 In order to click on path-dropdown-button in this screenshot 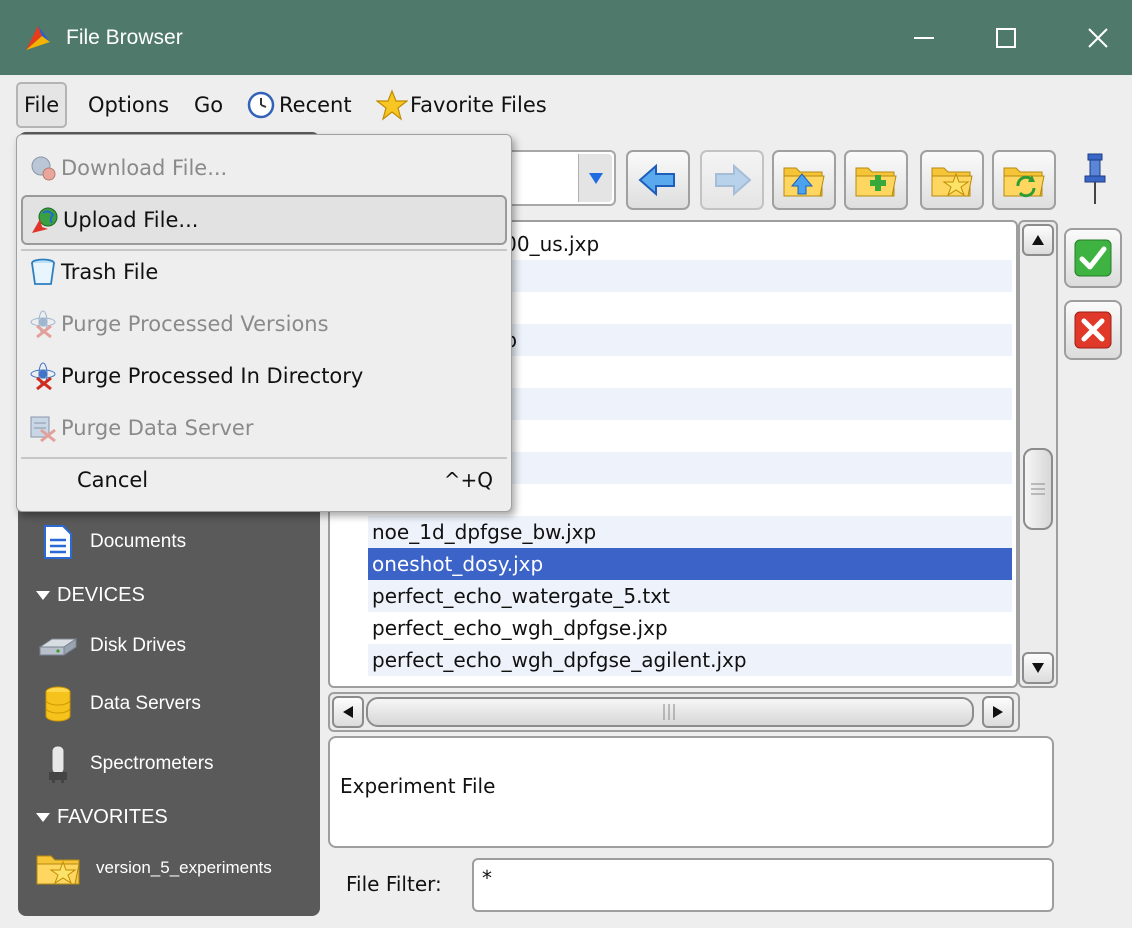, I will do `click(595, 178)`.